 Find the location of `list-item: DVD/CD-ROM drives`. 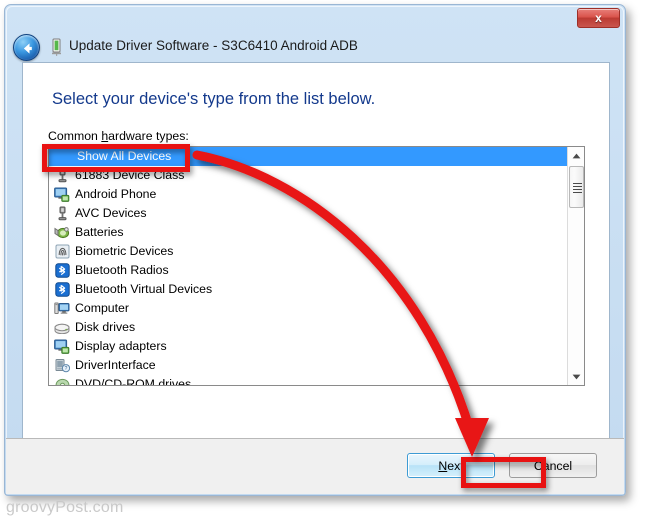

list-item: DVD/CD-ROM drives is located at coordinates (308, 380).